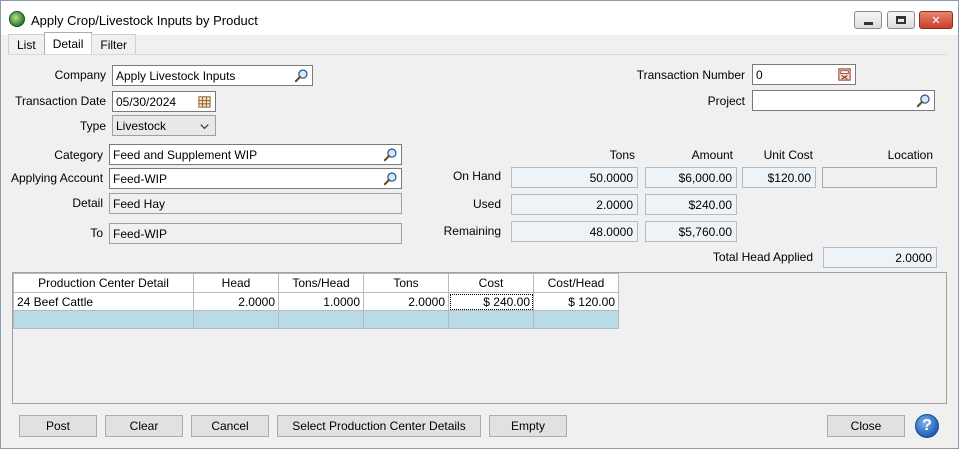 The image size is (959, 449). What do you see at coordinates (255, 178) in the screenshot?
I see `applying-account-field: Feed-WIP` at bounding box center [255, 178].